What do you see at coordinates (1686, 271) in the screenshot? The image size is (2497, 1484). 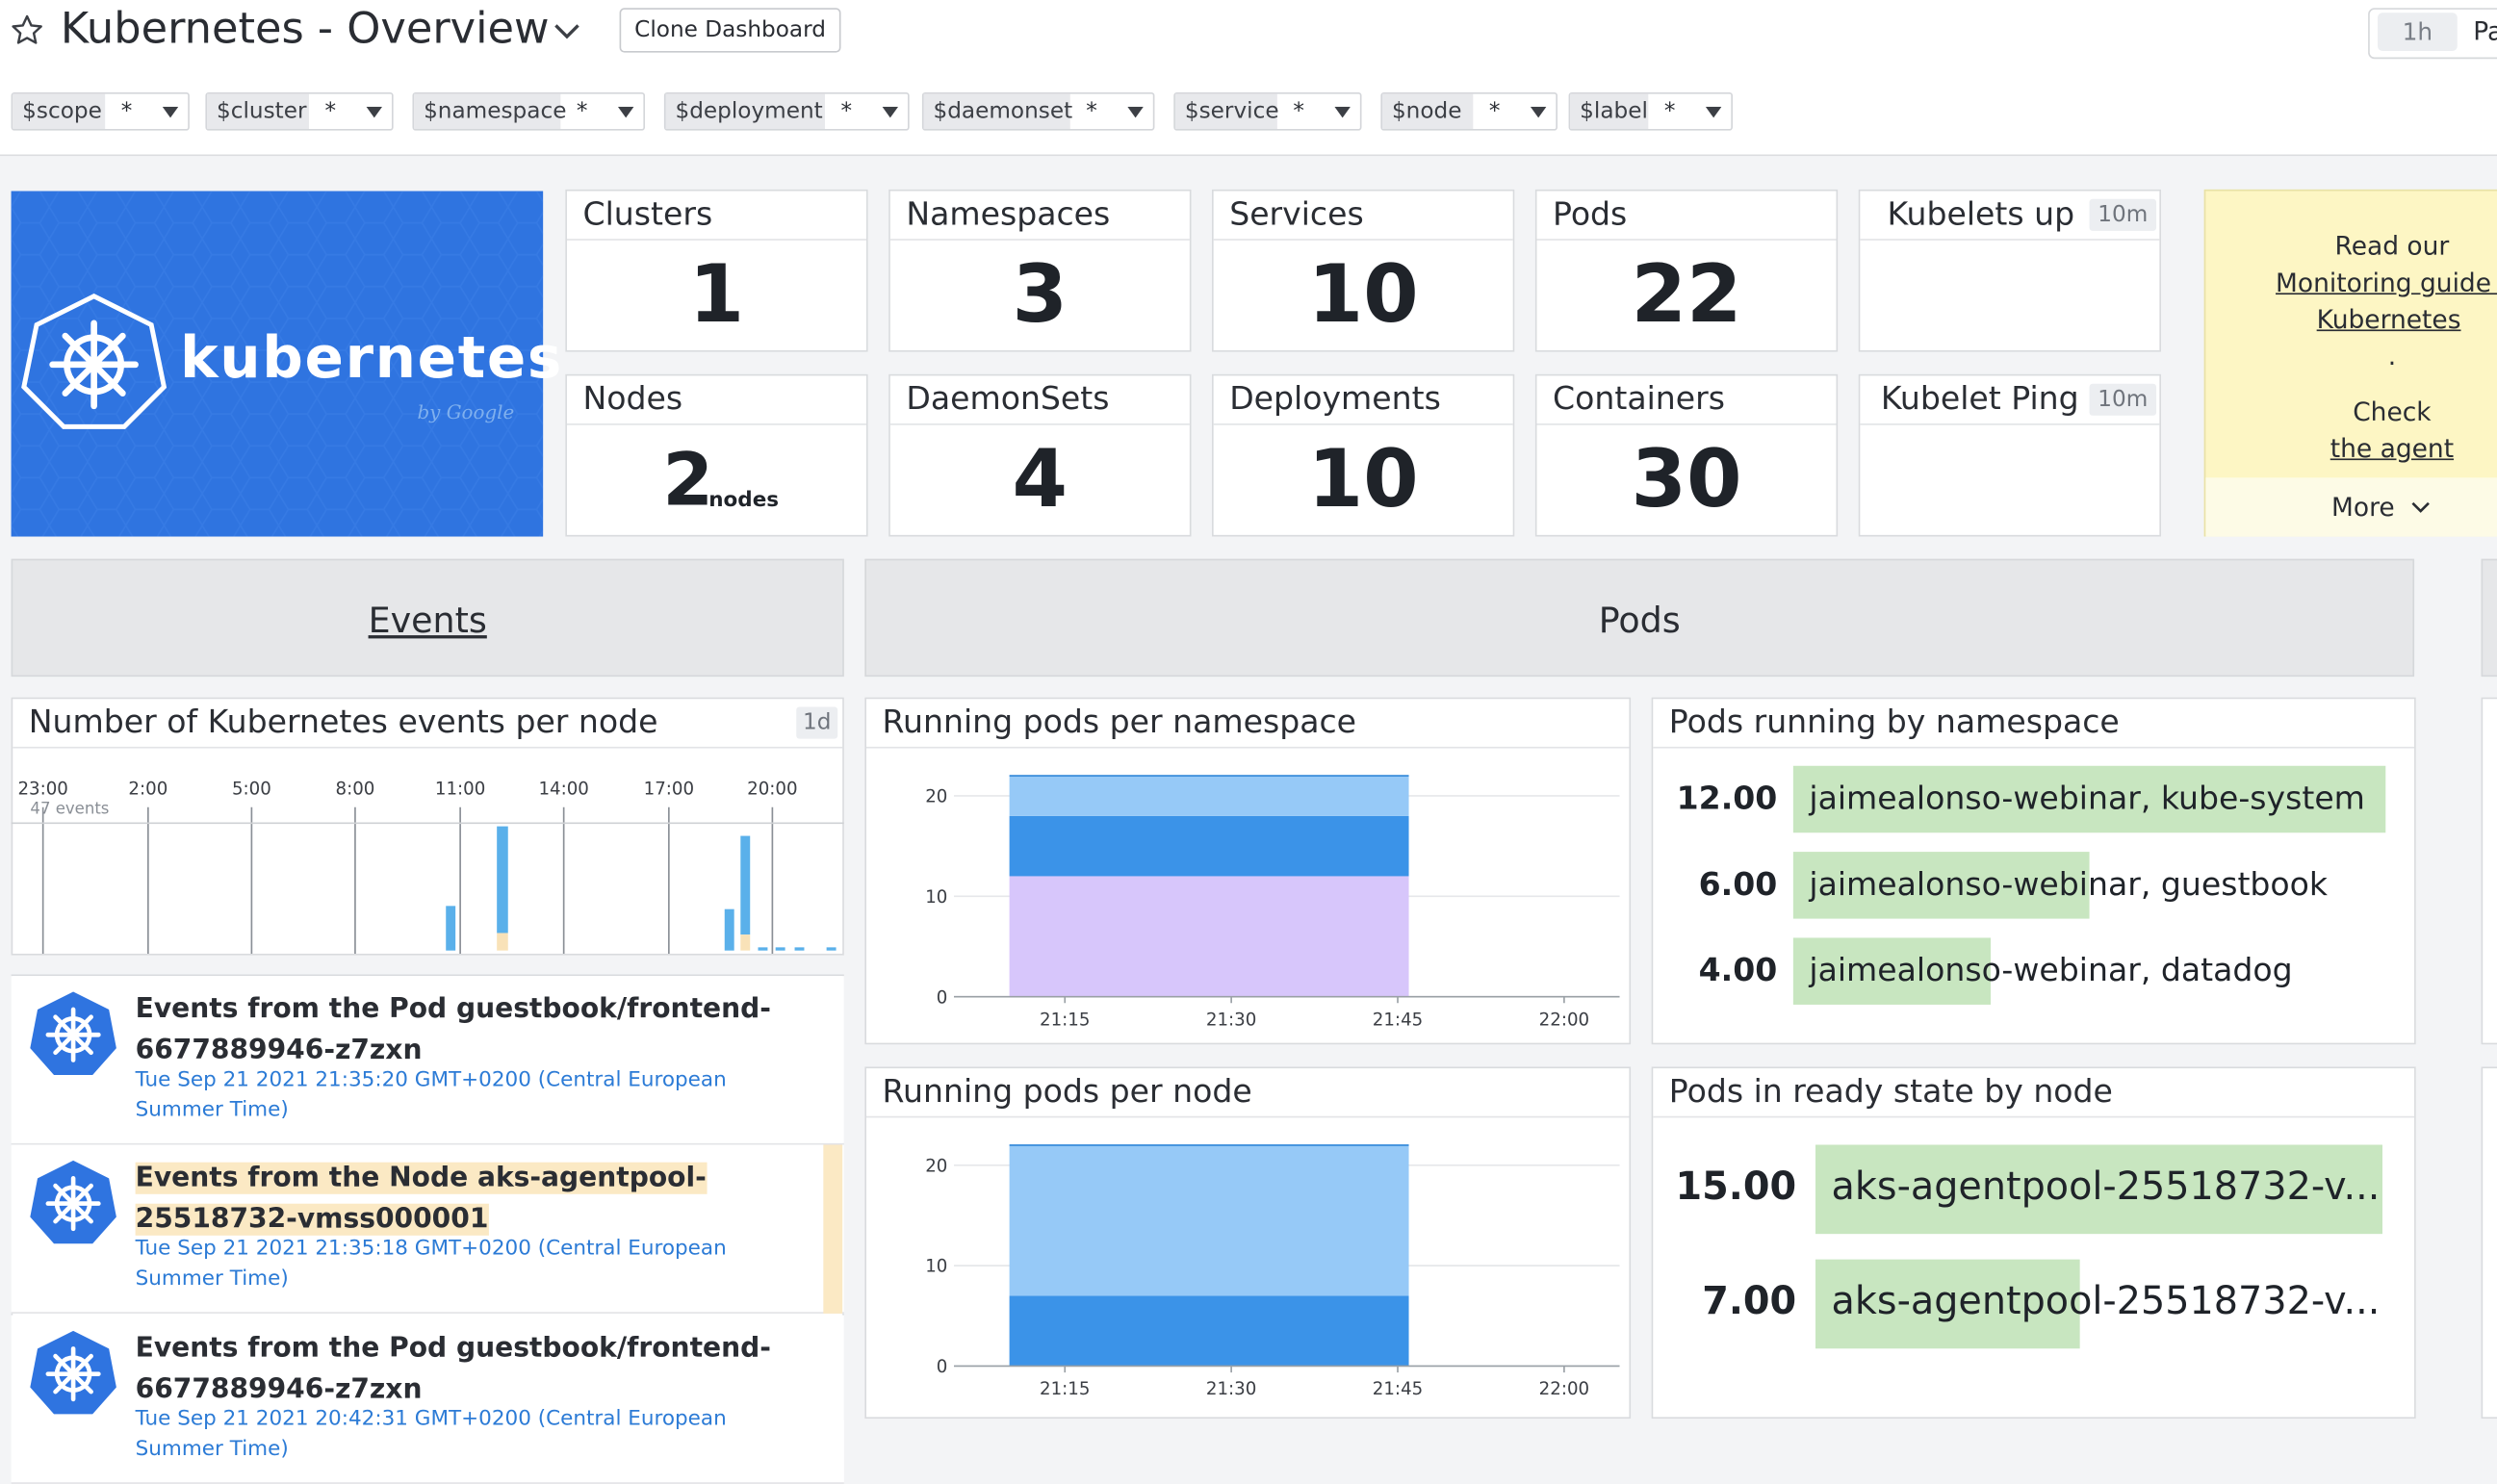 I see `pods-tile: Pods 22` at bounding box center [1686, 271].